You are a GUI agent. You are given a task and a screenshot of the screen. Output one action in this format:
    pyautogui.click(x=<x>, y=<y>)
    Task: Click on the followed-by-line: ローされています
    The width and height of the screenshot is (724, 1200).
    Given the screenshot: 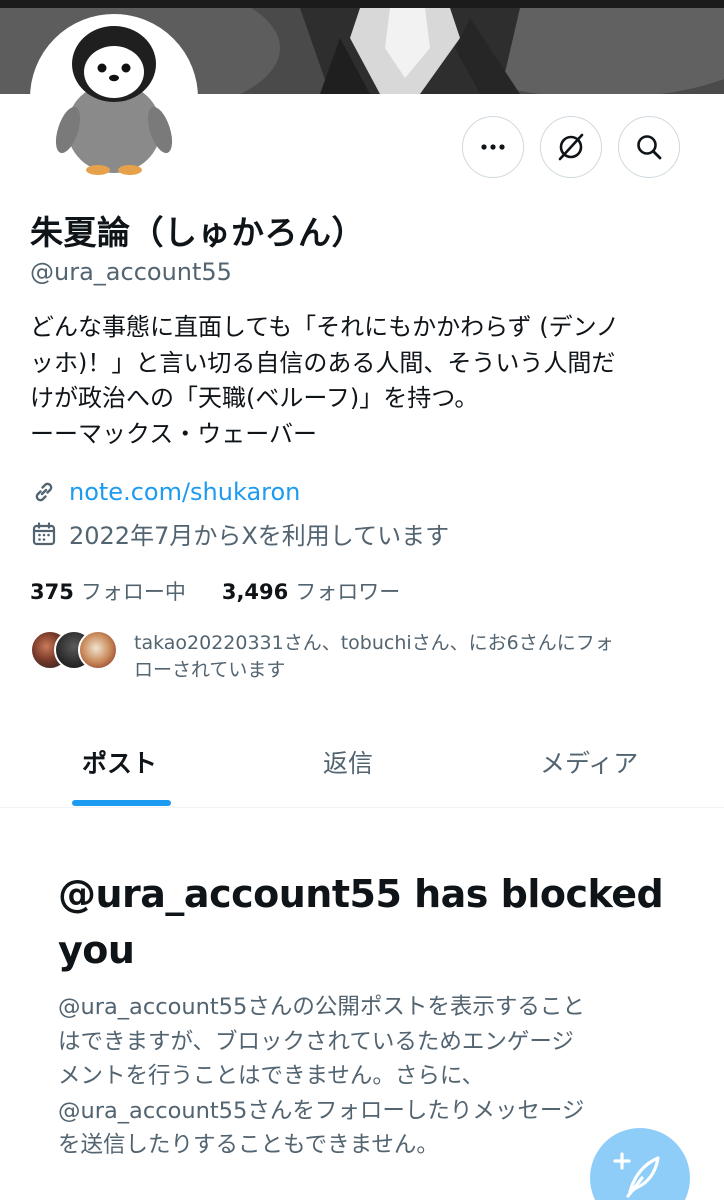 What is the action you would take?
    pyautogui.click(x=210, y=670)
    